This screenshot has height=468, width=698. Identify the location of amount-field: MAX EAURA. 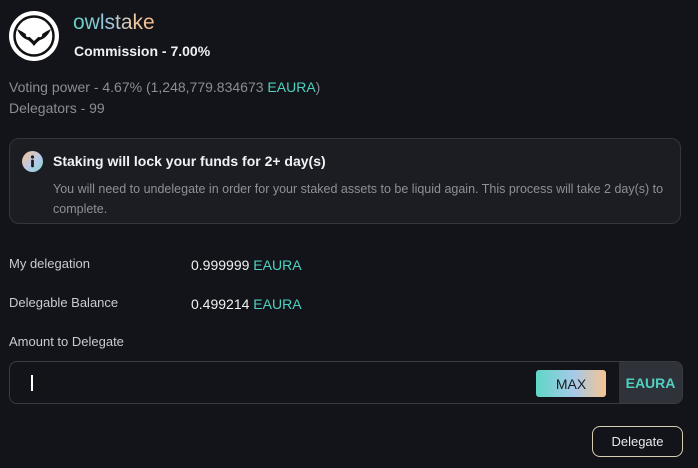
(346, 382).